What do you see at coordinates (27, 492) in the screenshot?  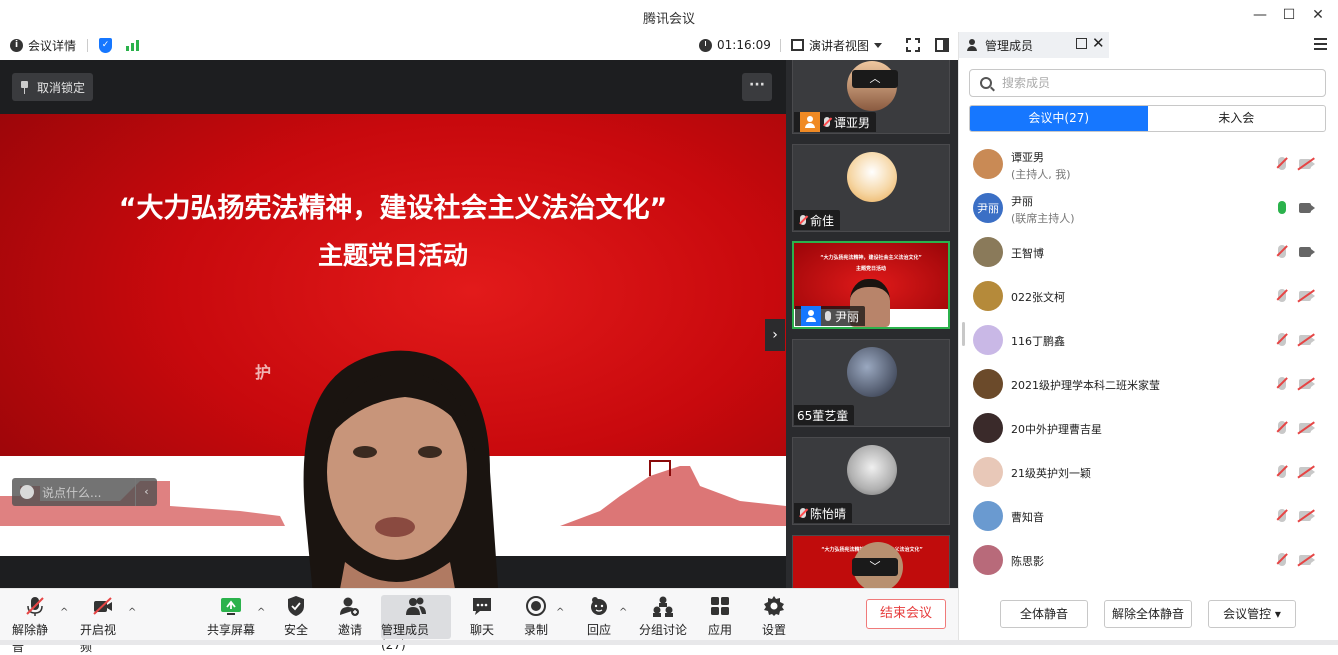 I see `emoji-icon` at bounding box center [27, 492].